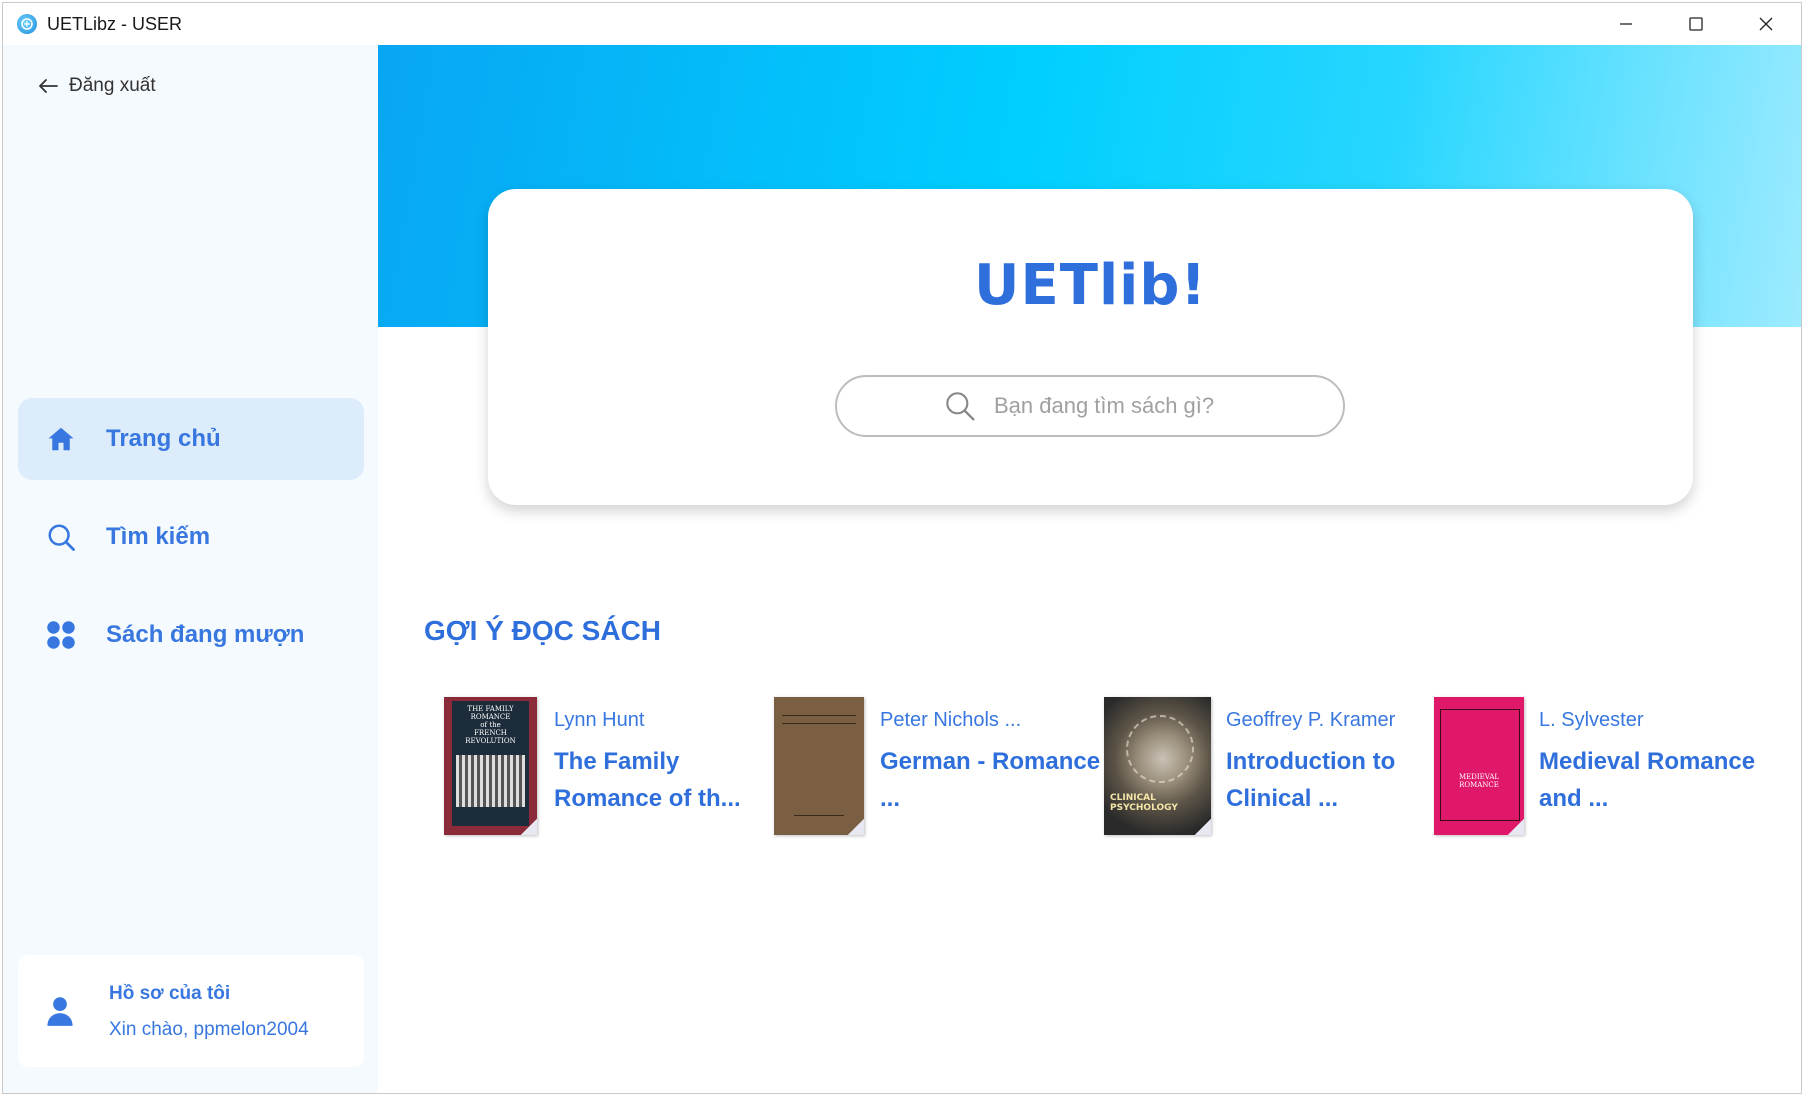 The width and height of the screenshot is (1804, 1096). I want to click on app-icon, so click(27, 24).